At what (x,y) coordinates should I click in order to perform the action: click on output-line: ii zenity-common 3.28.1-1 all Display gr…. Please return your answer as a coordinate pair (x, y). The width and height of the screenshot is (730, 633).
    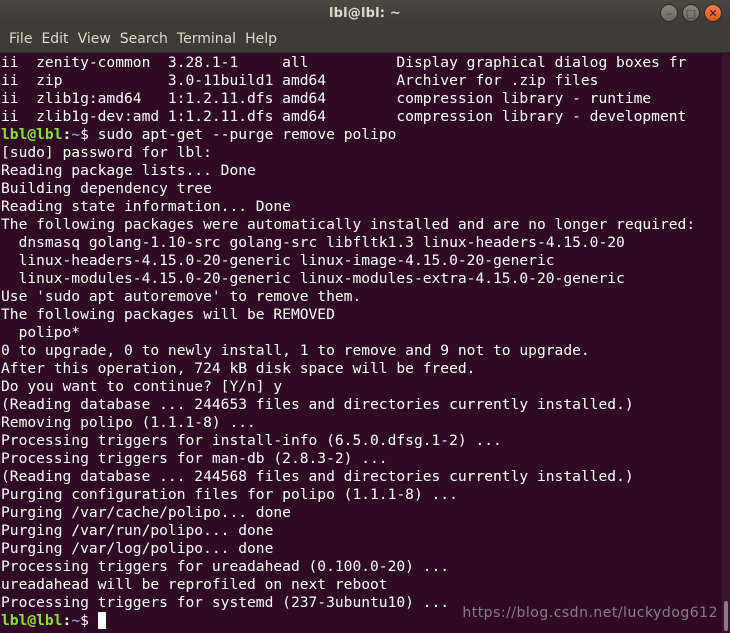
    Looking at the image, I should click on (344, 62).